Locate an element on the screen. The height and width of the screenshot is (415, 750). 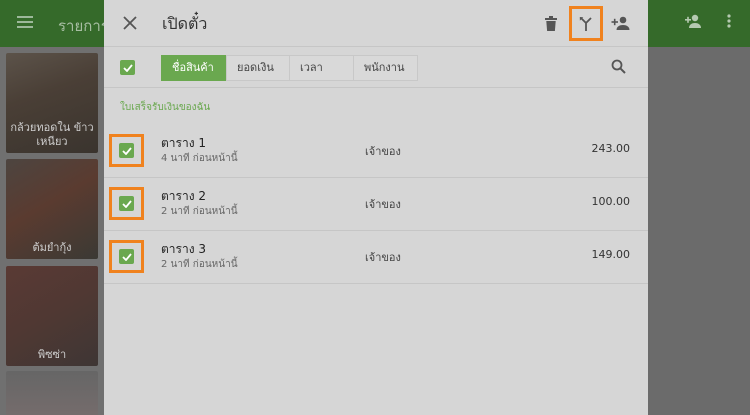
product-card-label: ต้มยำกุ้ง is located at coordinates (52, 247).